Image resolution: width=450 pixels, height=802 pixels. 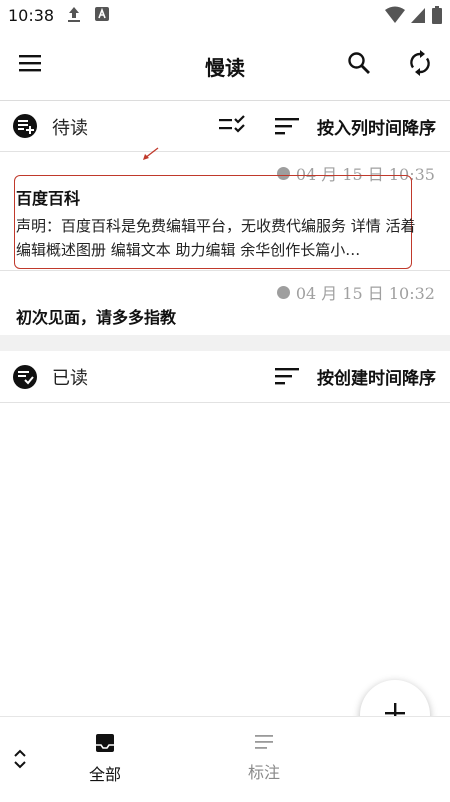 What do you see at coordinates (70, 128) in the screenshot?
I see `unread-section-label: 待读` at bounding box center [70, 128].